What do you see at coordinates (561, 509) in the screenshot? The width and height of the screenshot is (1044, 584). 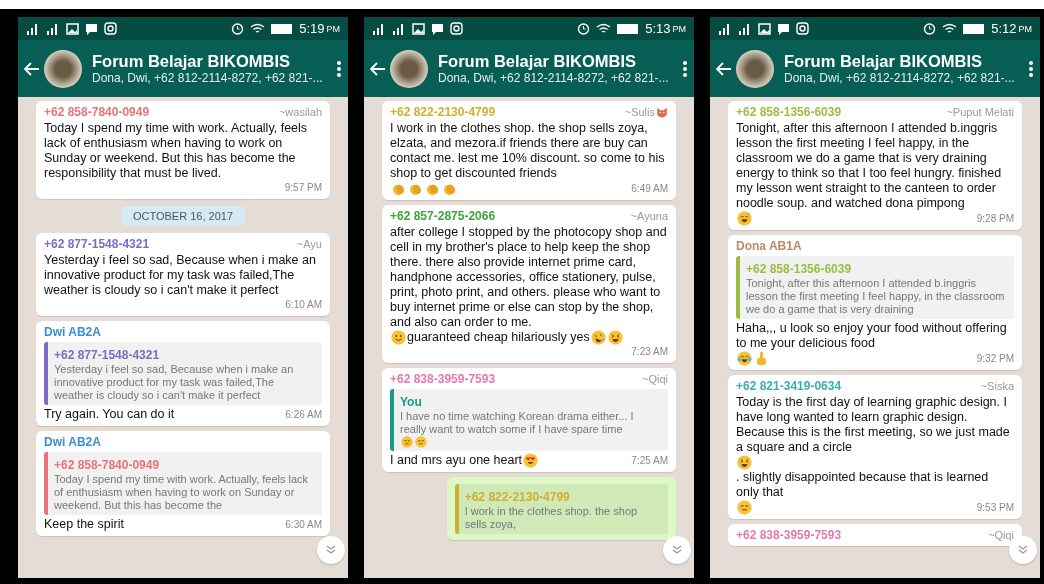 I see `quoted-message: +62 822-2130-4799 I work in the clothes shop. the shop sells zoya,` at bounding box center [561, 509].